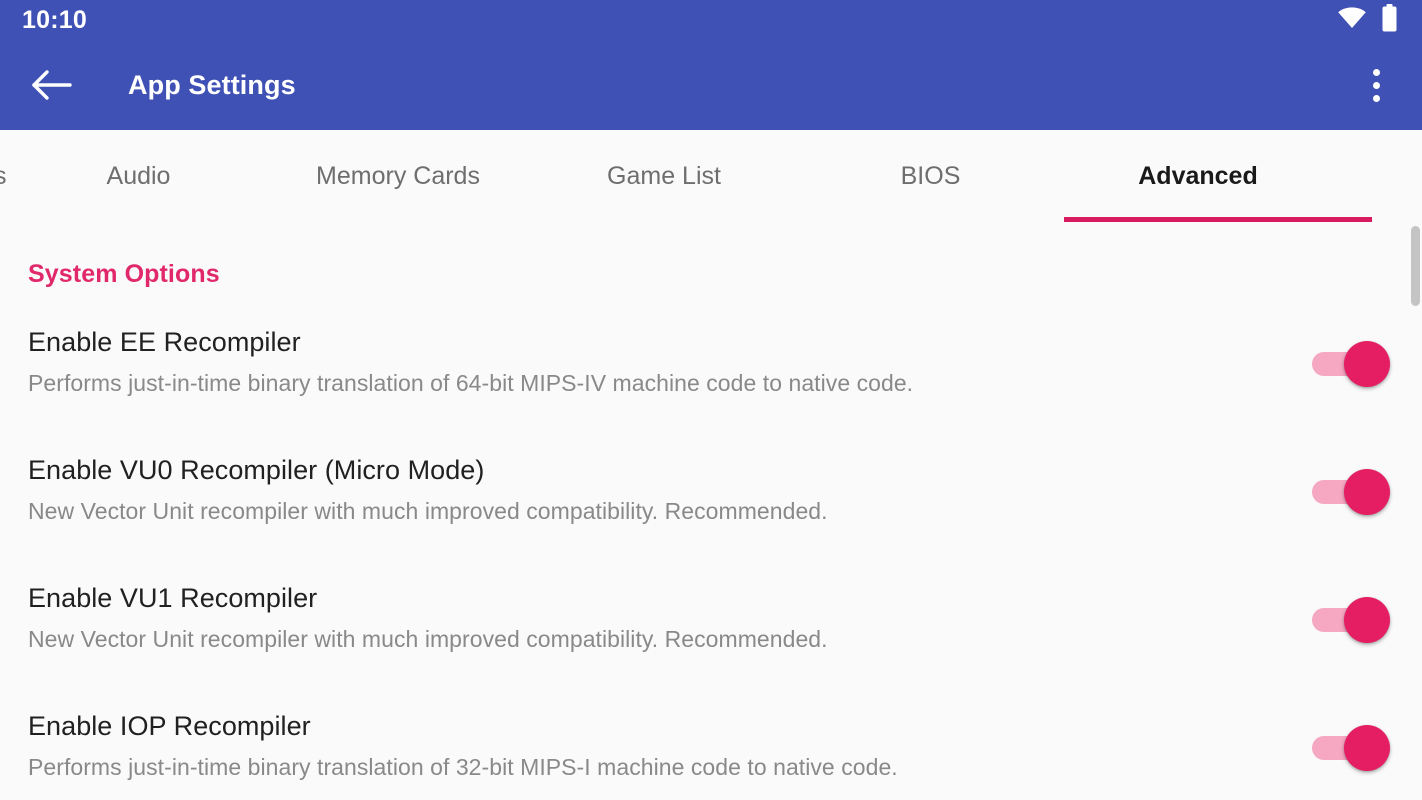 This screenshot has height=800, width=1422. I want to click on section-header-system-options: System Options, so click(124, 274).